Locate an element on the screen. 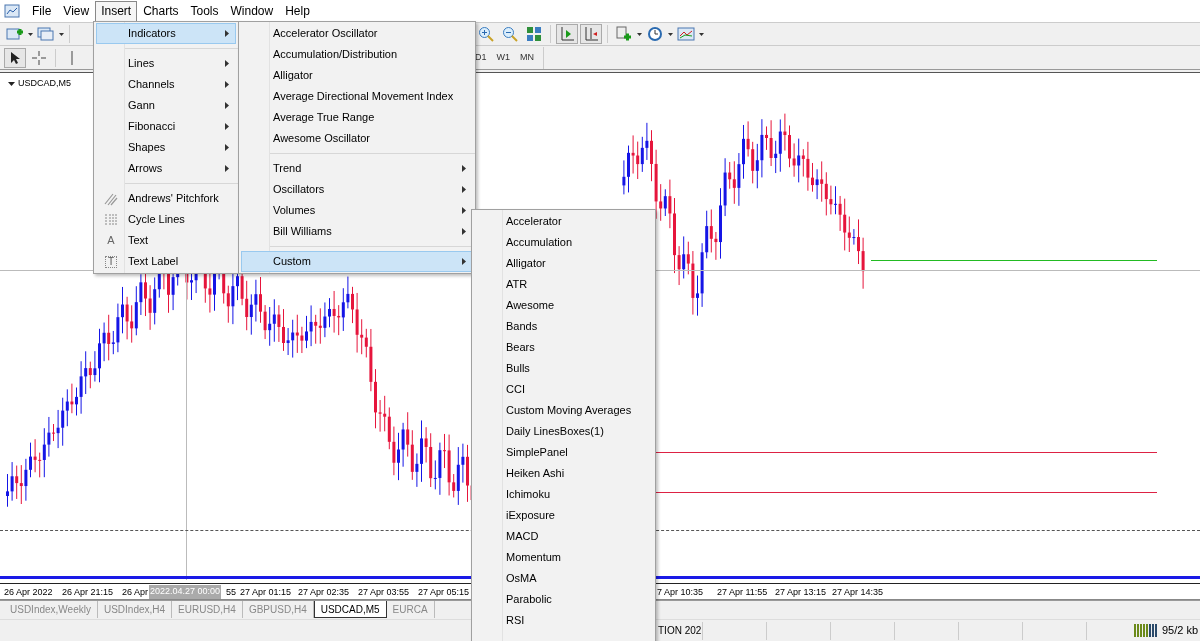 The width and height of the screenshot is (1200, 641). menu-item: Bands is located at coordinates (563, 326).